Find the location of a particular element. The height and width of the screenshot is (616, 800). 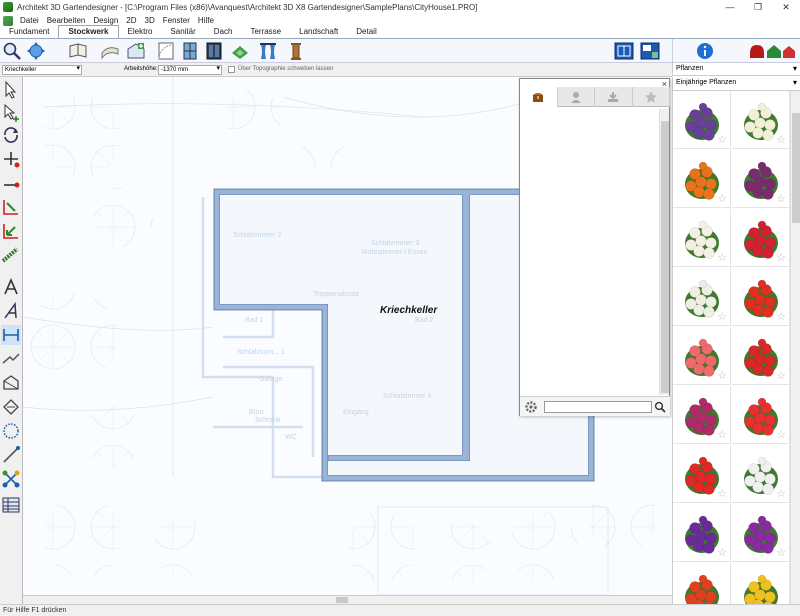

area-tool-icon is located at coordinates (11, 407).